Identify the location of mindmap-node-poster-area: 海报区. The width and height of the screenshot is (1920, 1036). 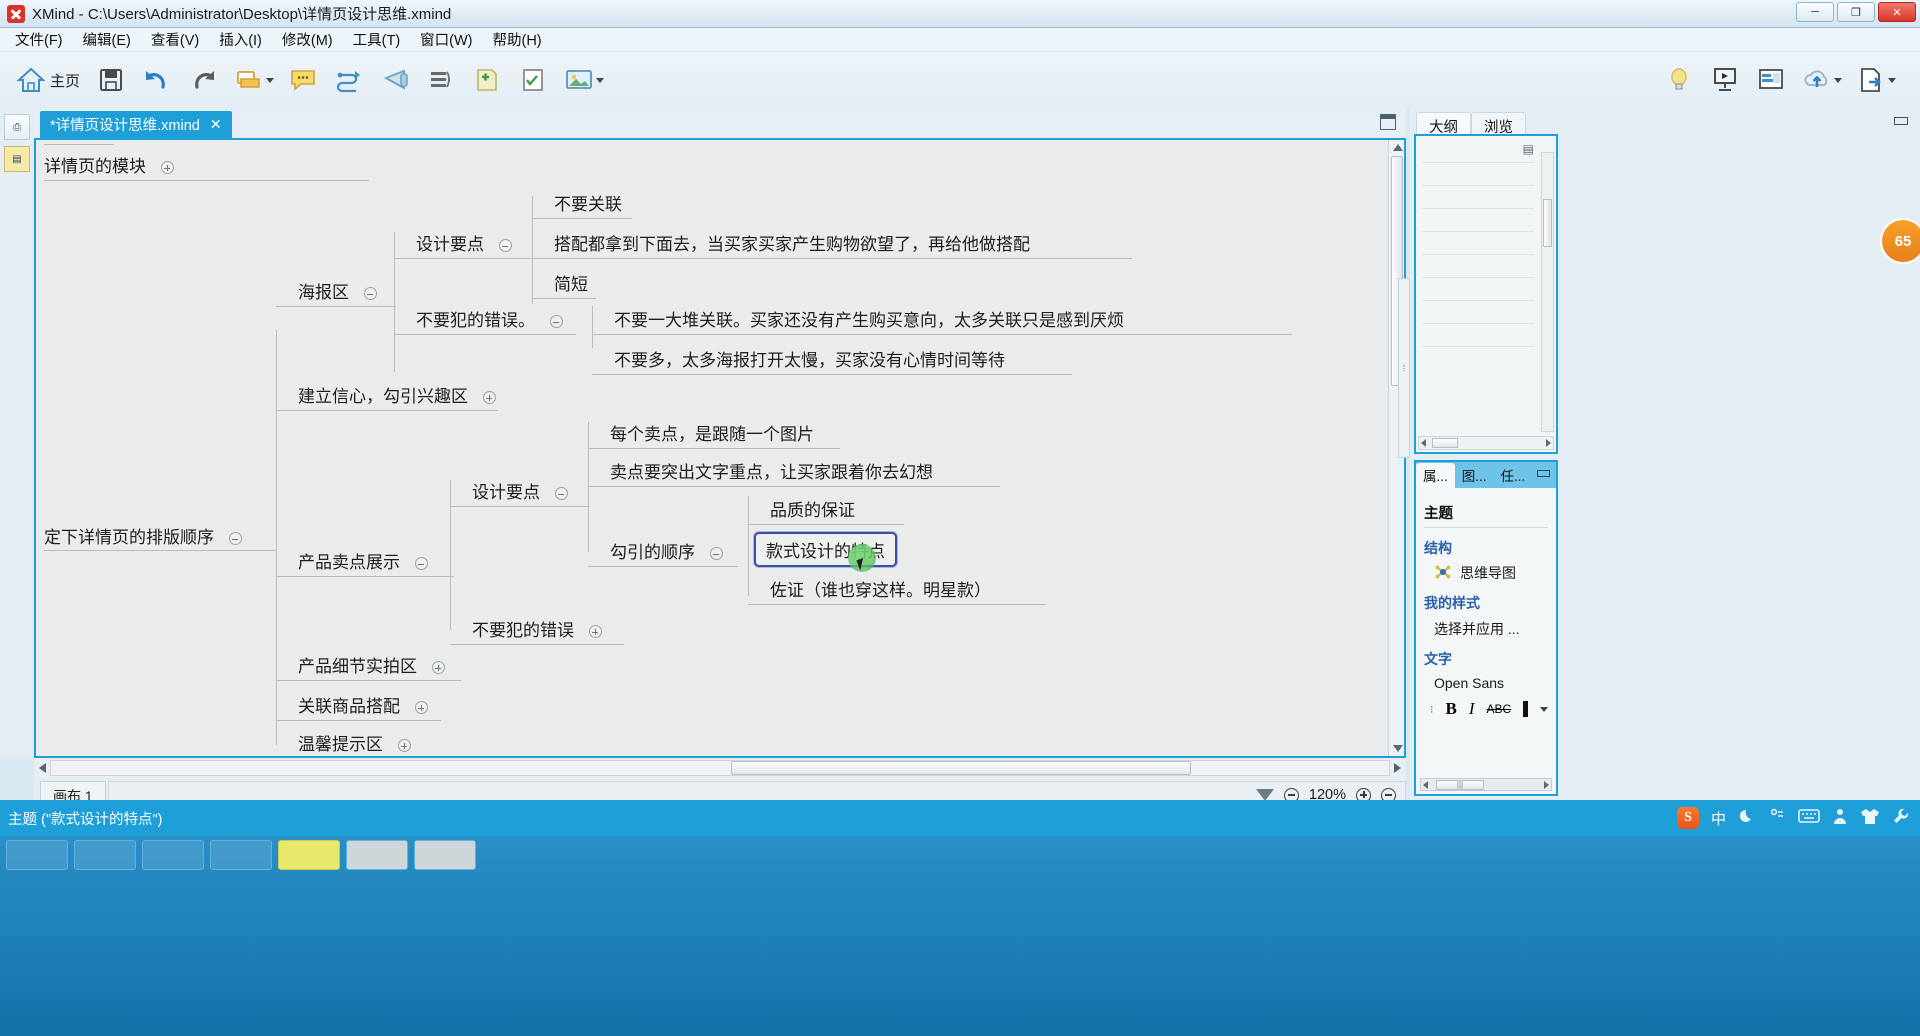
(337, 290).